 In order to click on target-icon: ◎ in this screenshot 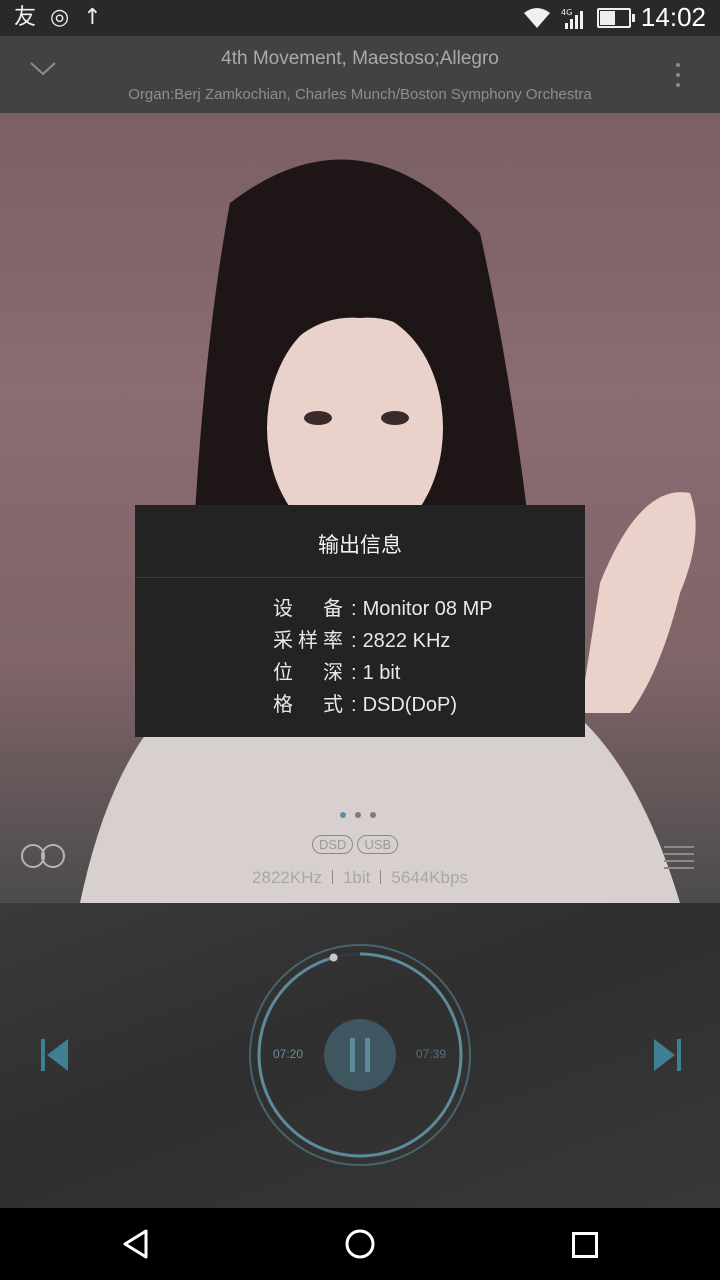, I will do `click(60, 17)`.